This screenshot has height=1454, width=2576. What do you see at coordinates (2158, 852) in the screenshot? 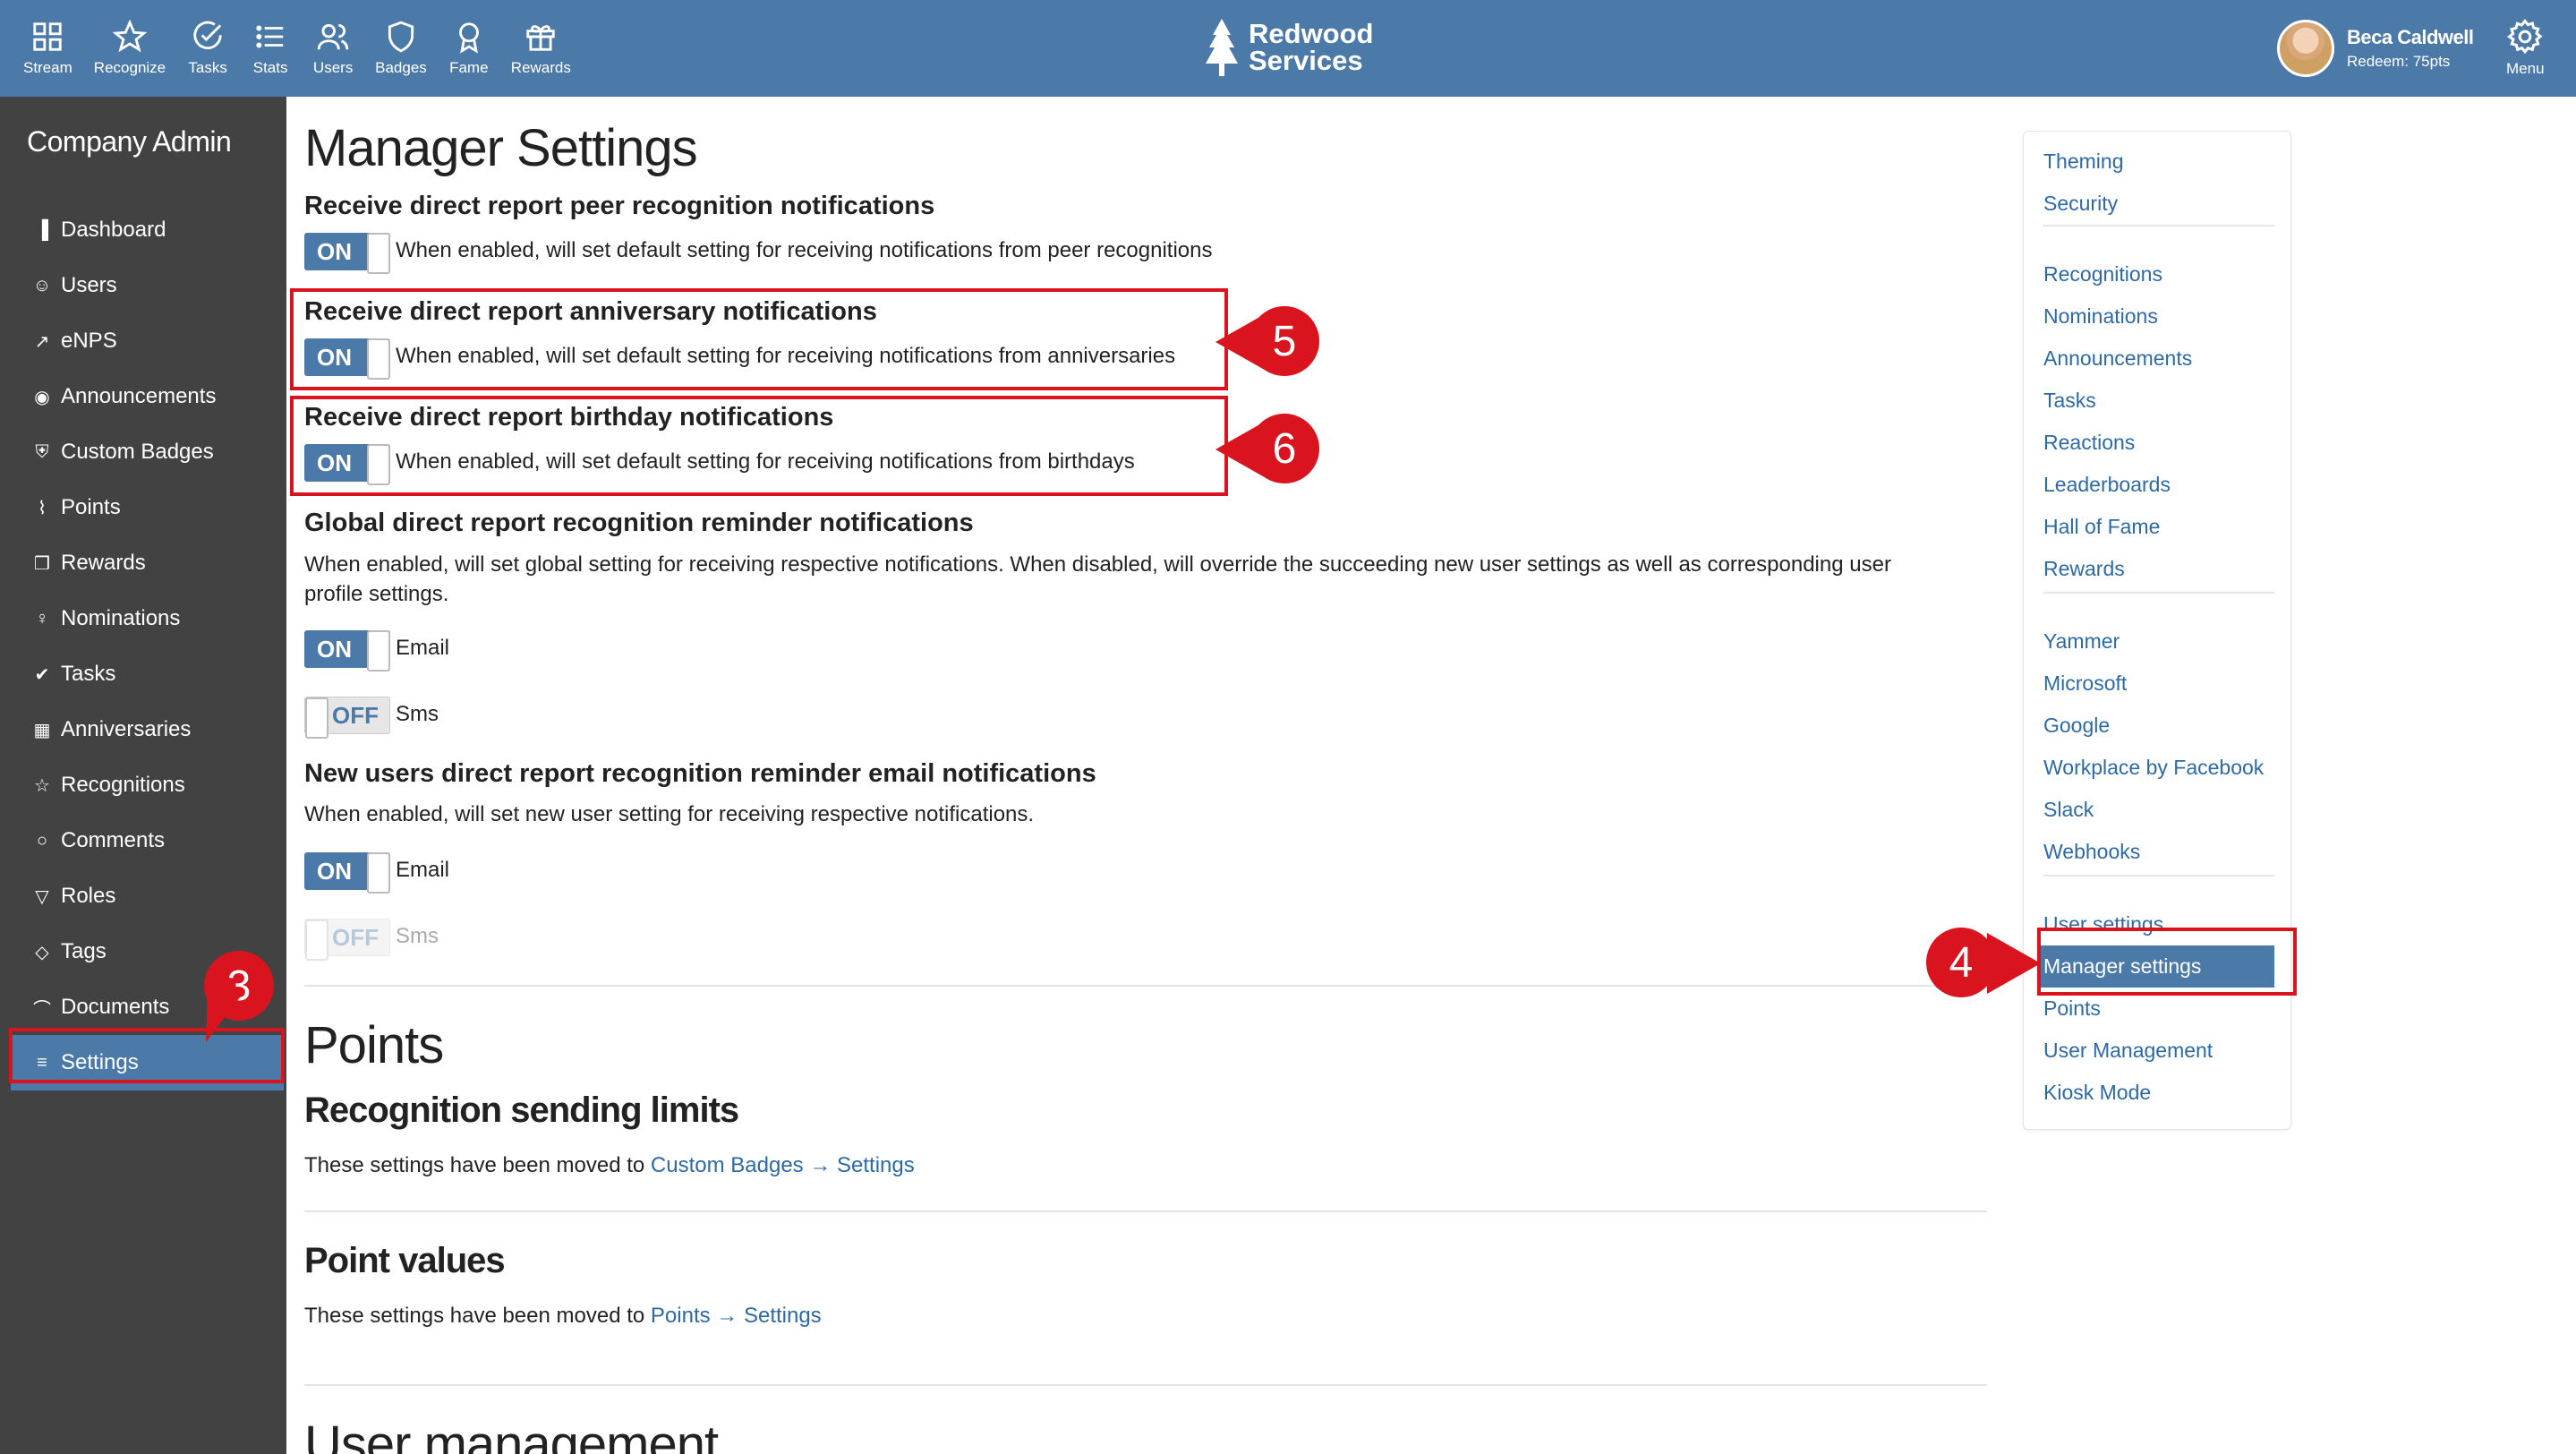
I see `subnav-item-webhooks: Webhooks` at bounding box center [2158, 852].